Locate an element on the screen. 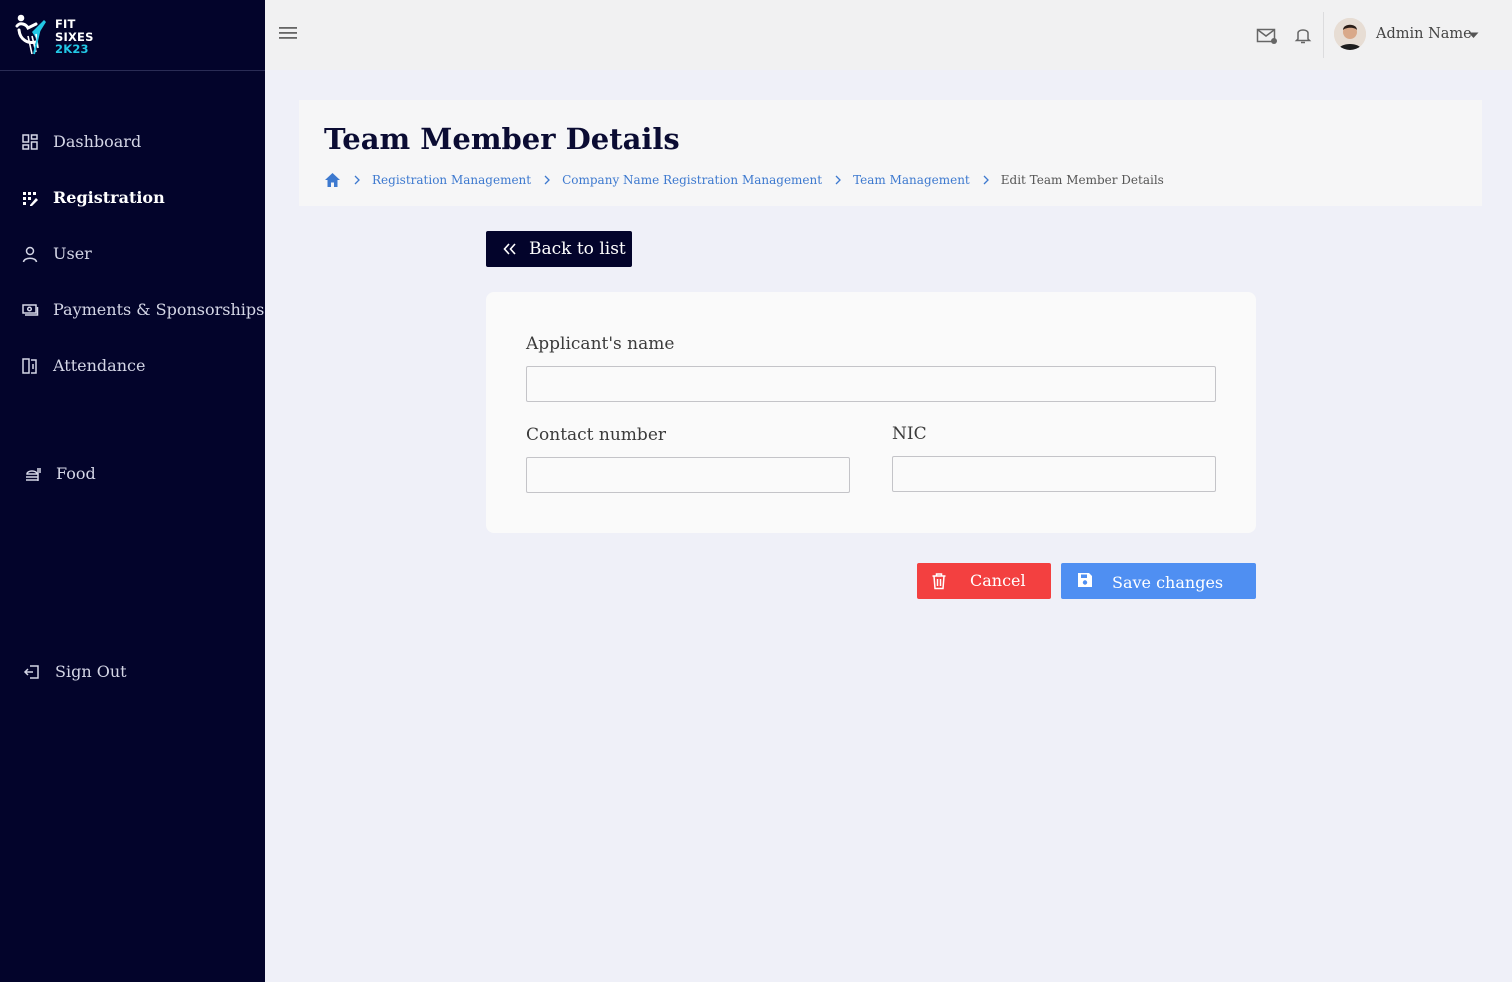 The width and height of the screenshot is (1512, 982). sidebar-item-label: Registration is located at coordinates (109, 197).